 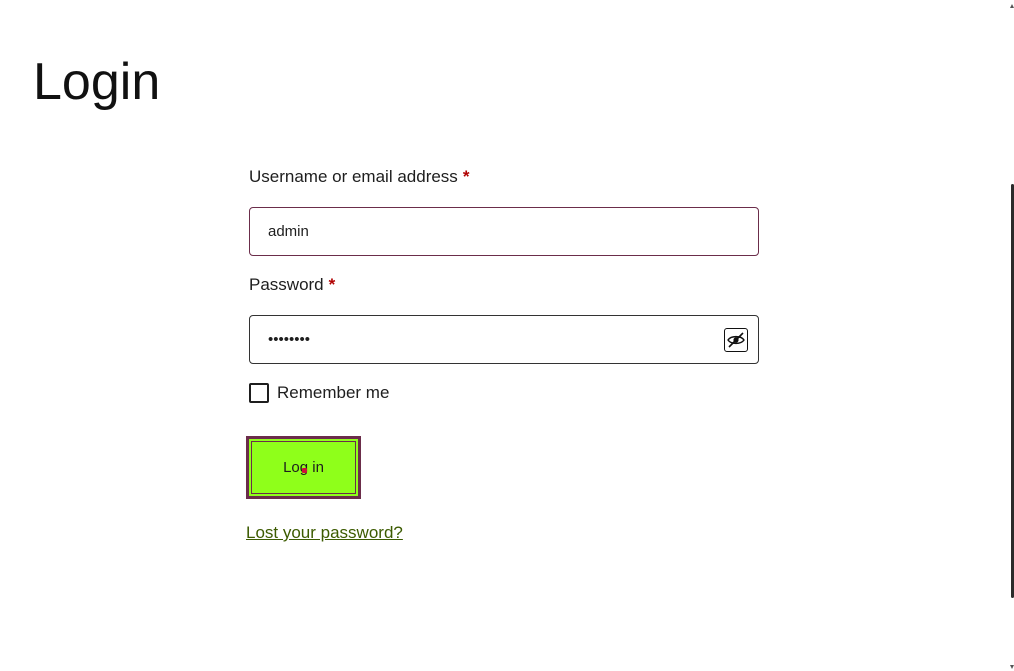 I want to click on remember-me-label: Remember me, so click(x=333, y=392).